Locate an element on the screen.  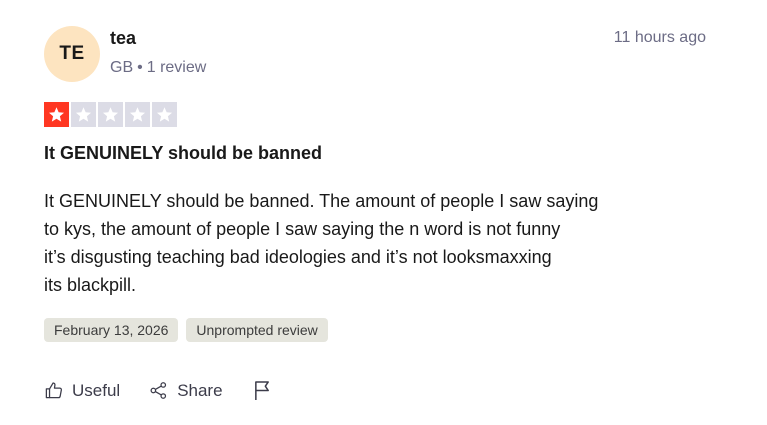
review-tags: February 13, 2026 Unprompted review is located at coordinates (186, 330).